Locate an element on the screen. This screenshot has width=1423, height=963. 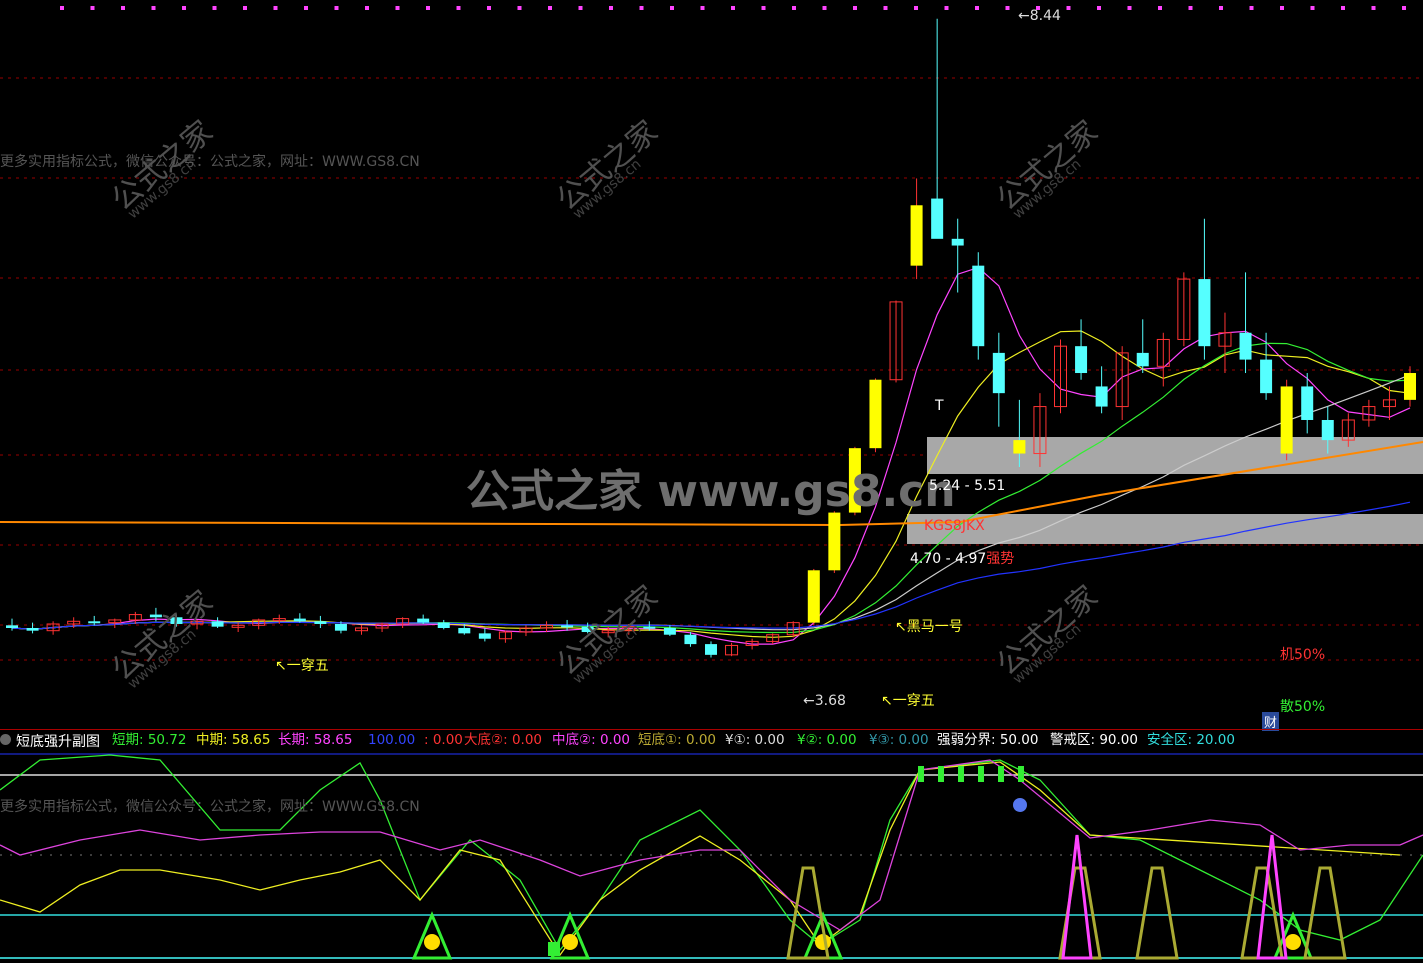
panel-menu-button is located at coordinates (5, 739).